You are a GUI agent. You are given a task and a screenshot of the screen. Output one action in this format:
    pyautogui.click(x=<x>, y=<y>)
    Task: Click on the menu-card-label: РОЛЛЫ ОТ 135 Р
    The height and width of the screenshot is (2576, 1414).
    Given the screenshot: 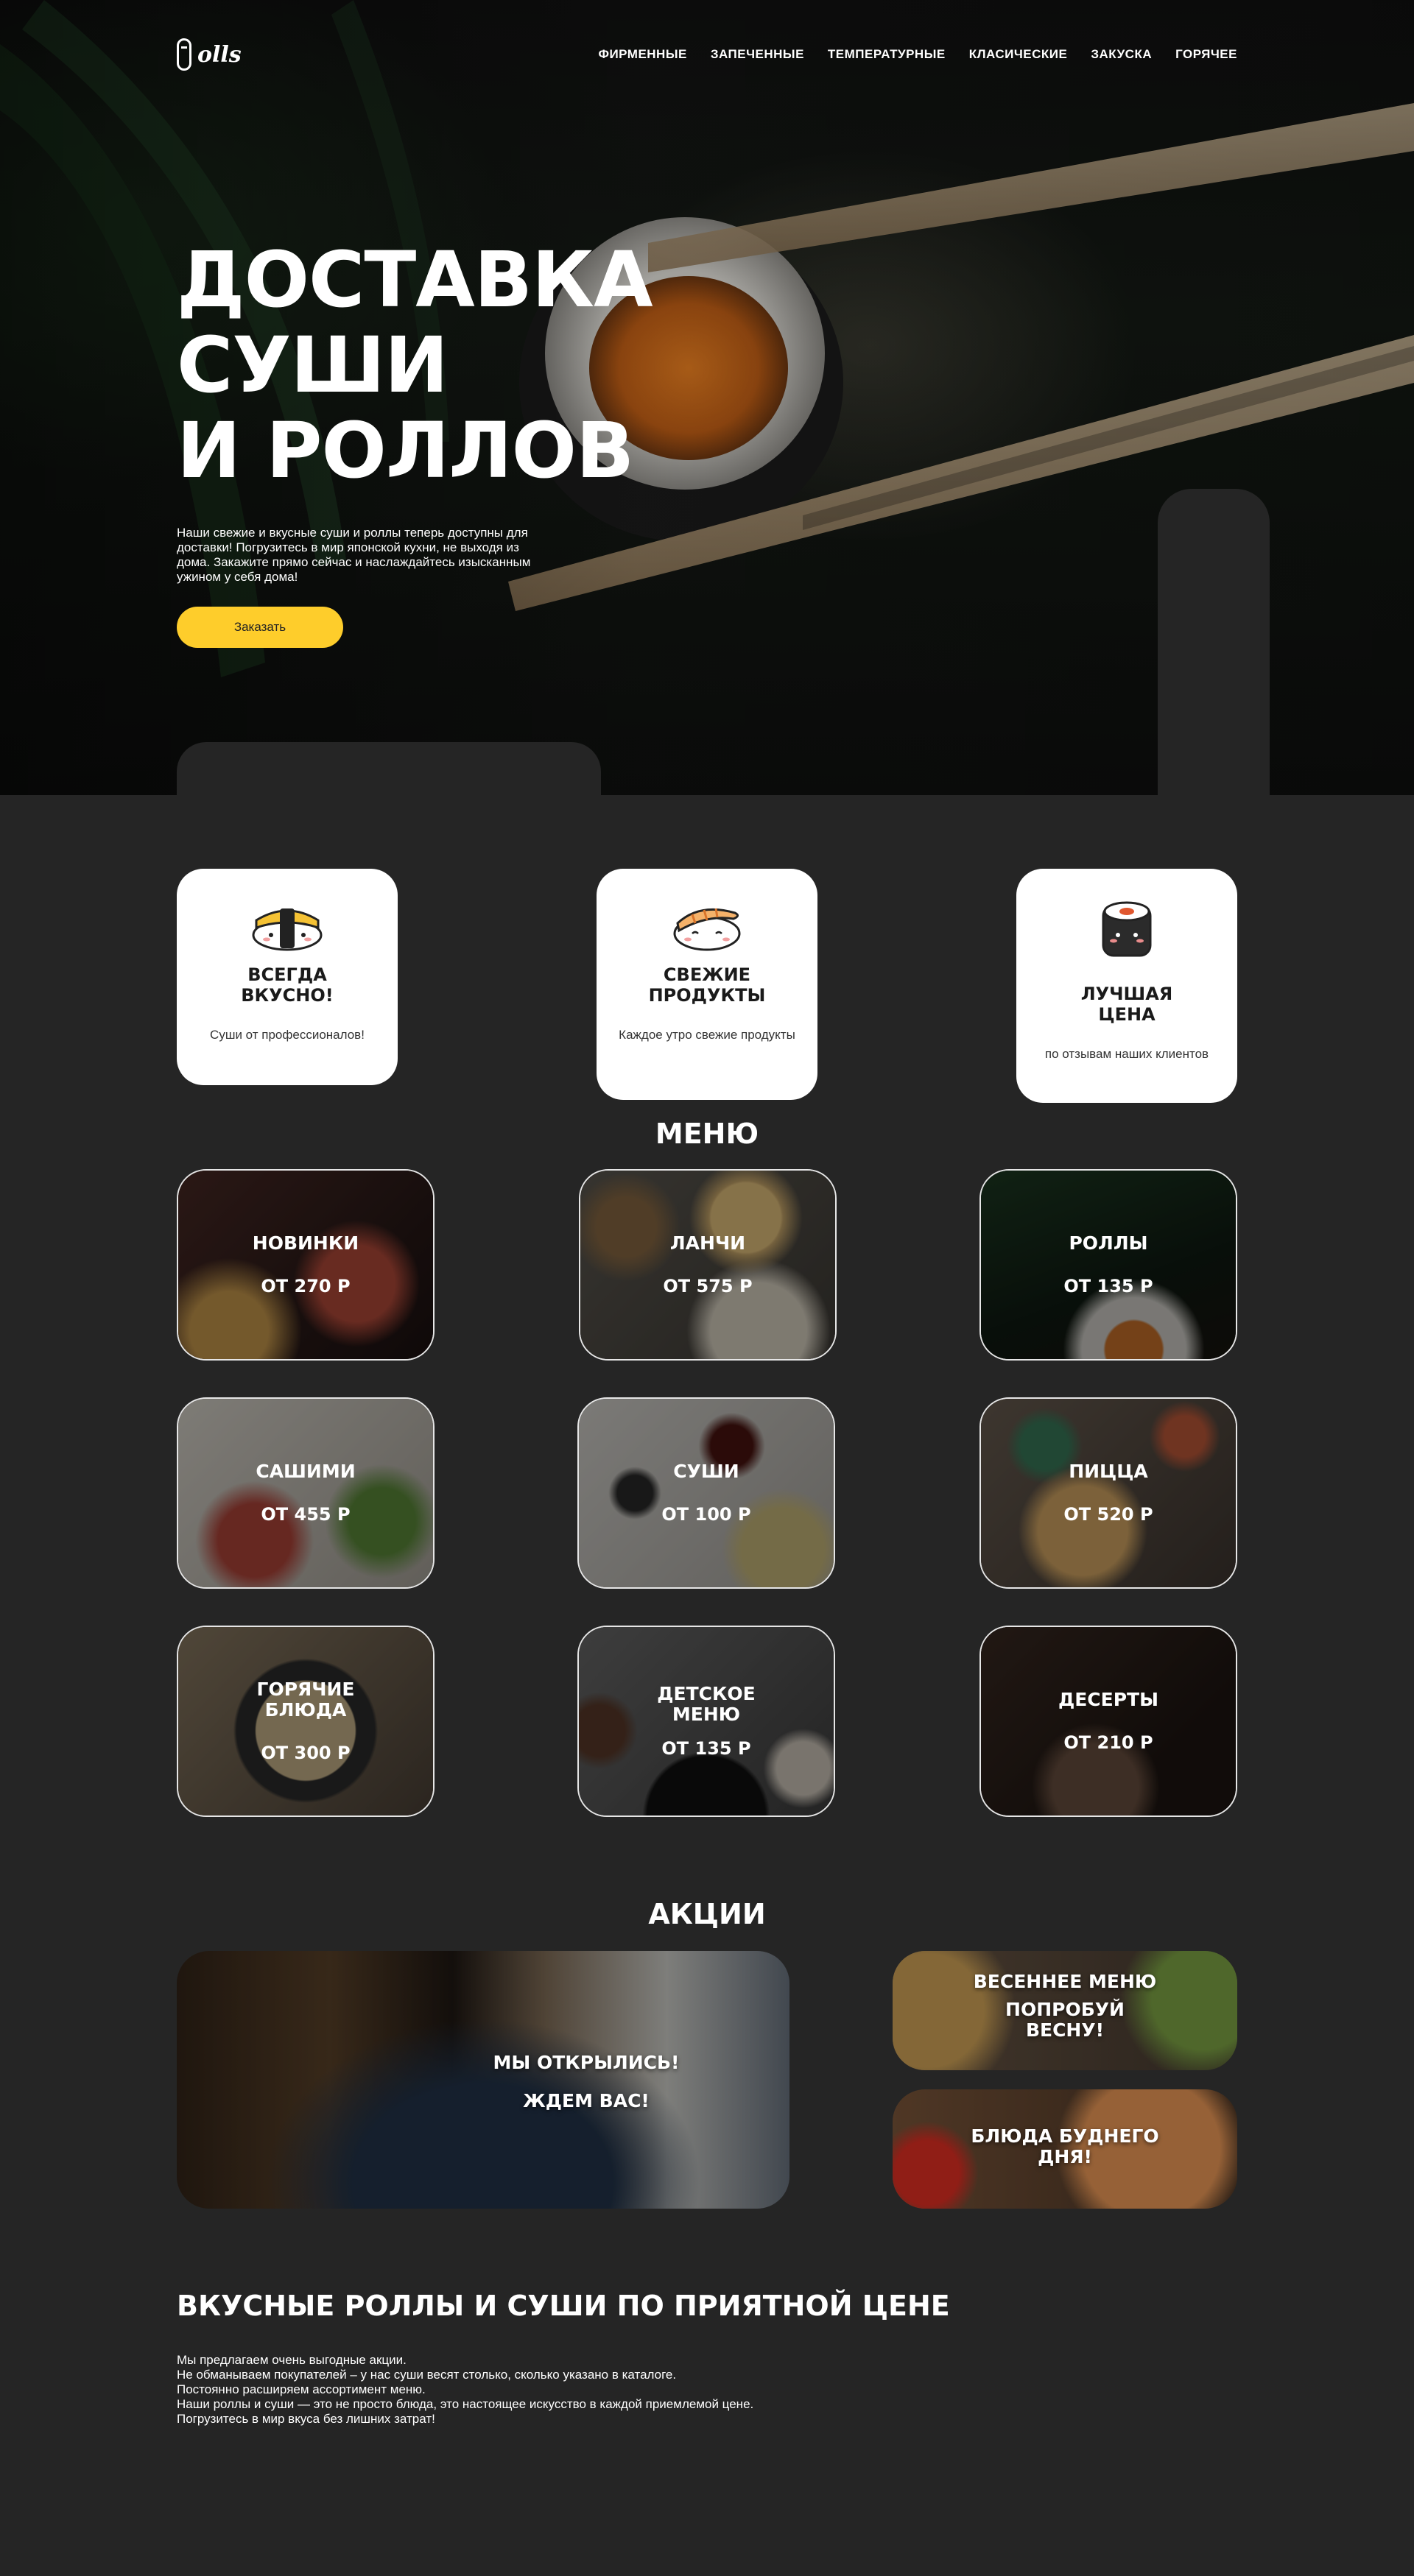 What is the action you would take?
    pyautogui.click(x=1108, y=1265)
    